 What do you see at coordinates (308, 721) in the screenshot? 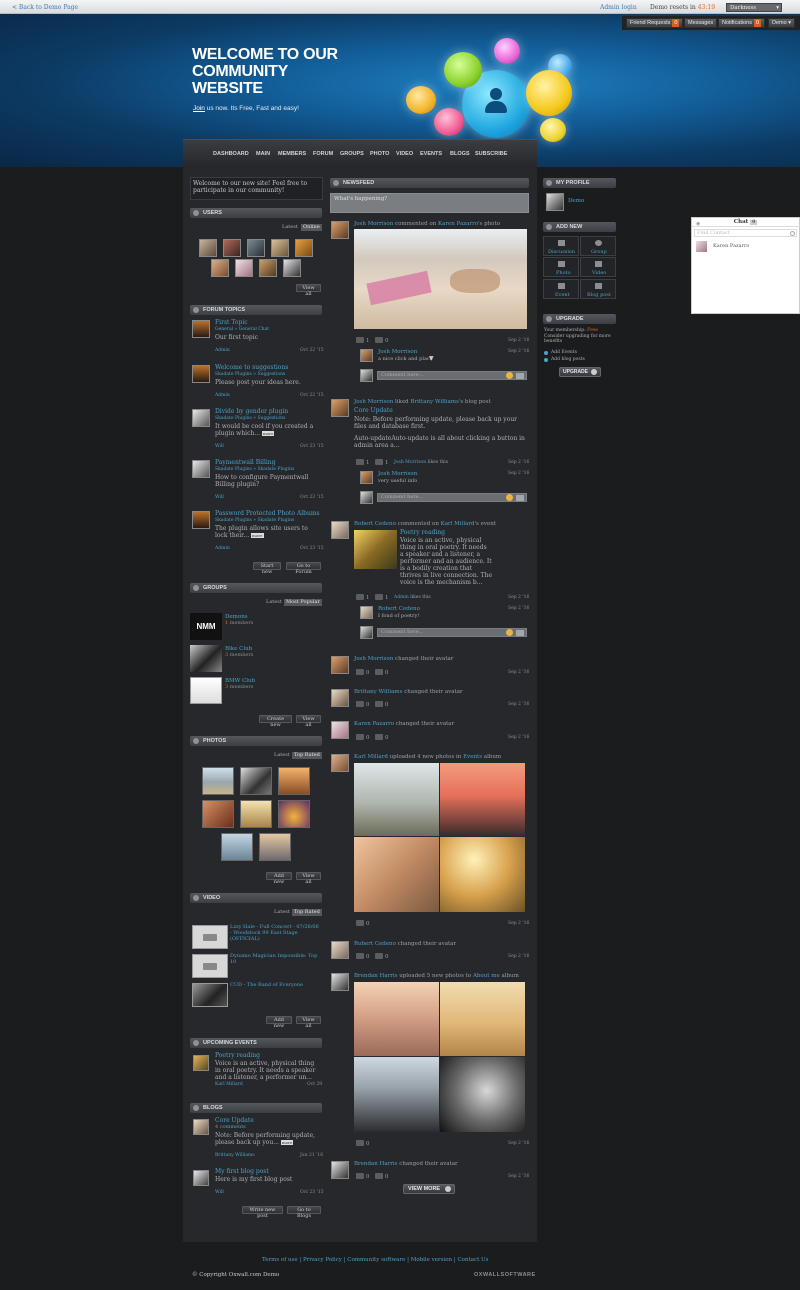
I see `groups-view-all-button: View all` at bounding box center [308, 721].